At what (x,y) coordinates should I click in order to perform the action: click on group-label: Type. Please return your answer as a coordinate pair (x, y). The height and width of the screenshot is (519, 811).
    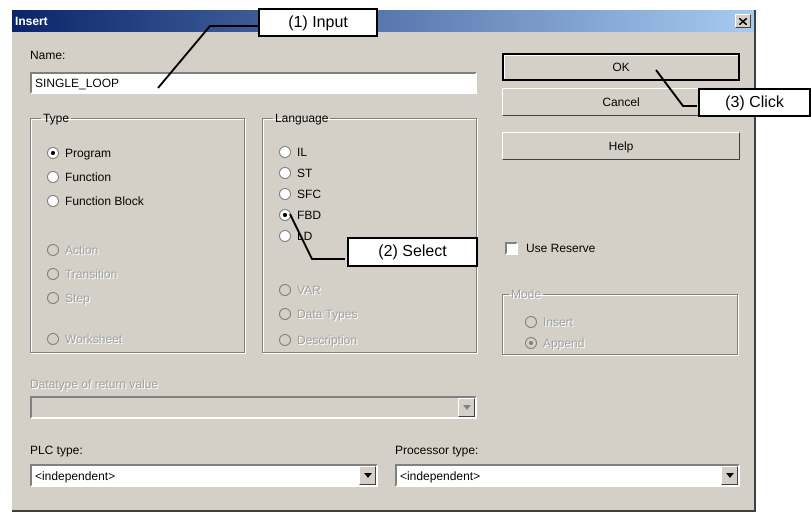
    Looking at the image, I should click on (56, 118).